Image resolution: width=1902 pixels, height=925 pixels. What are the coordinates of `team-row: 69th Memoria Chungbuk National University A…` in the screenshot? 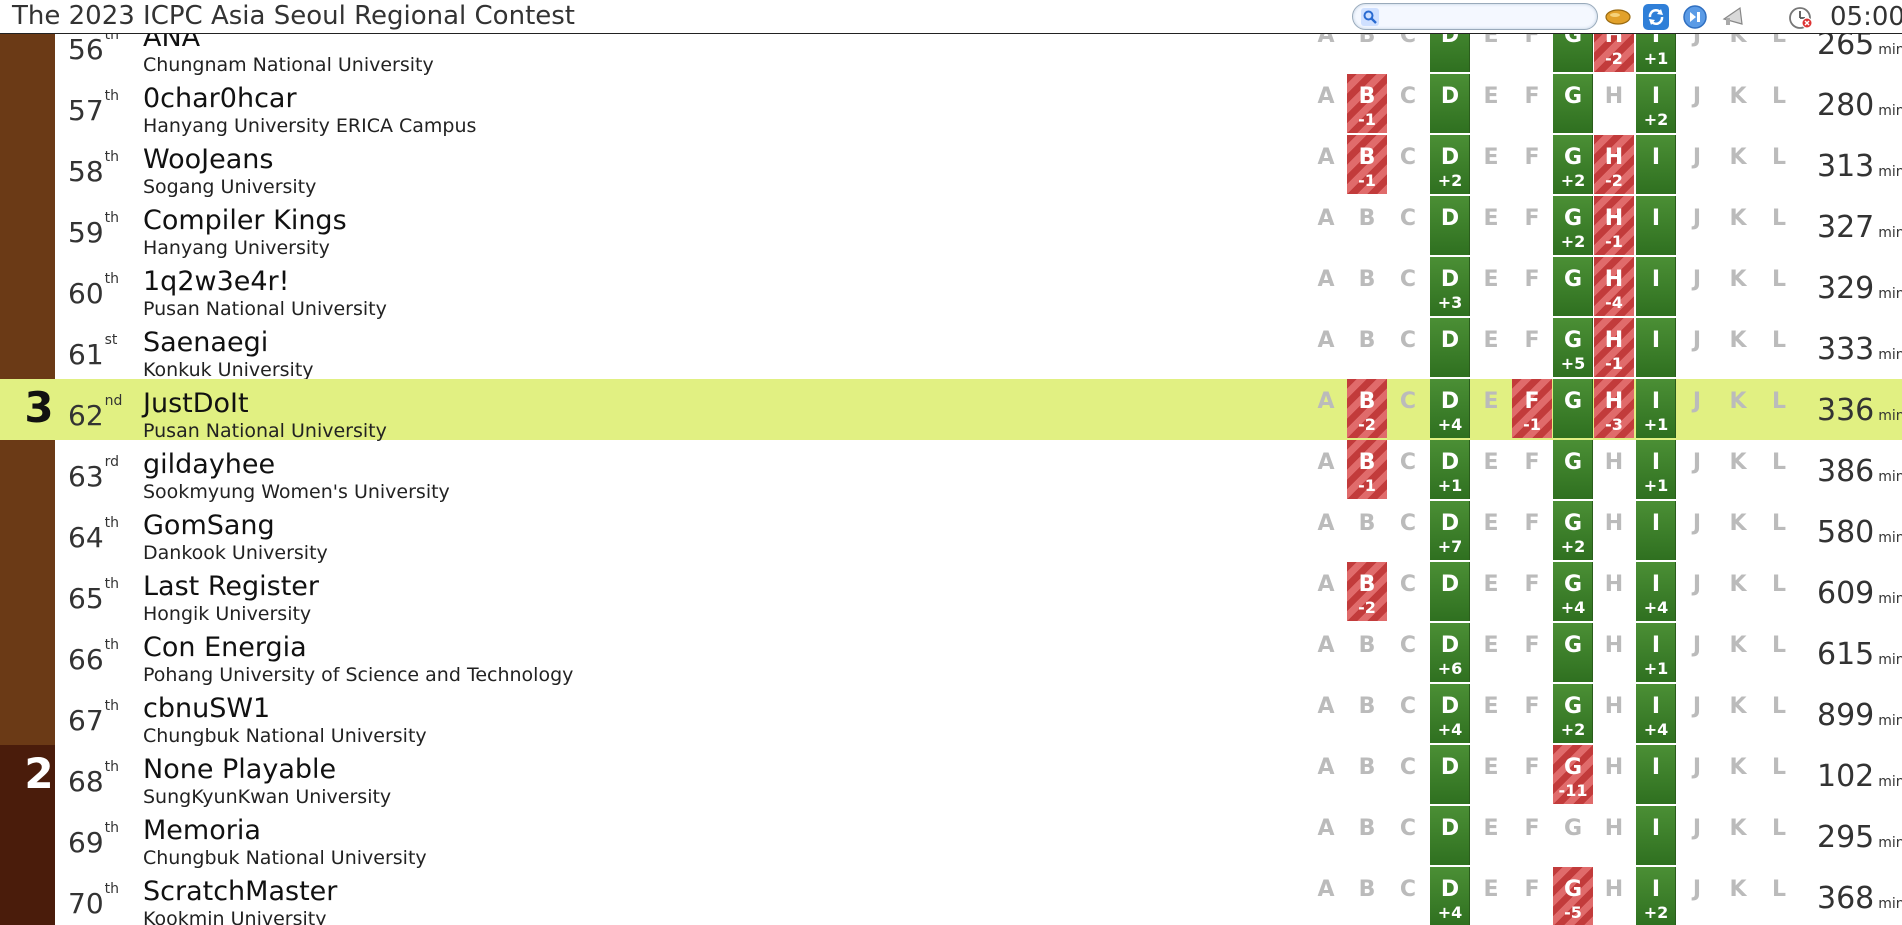 It's located at (951, 837).